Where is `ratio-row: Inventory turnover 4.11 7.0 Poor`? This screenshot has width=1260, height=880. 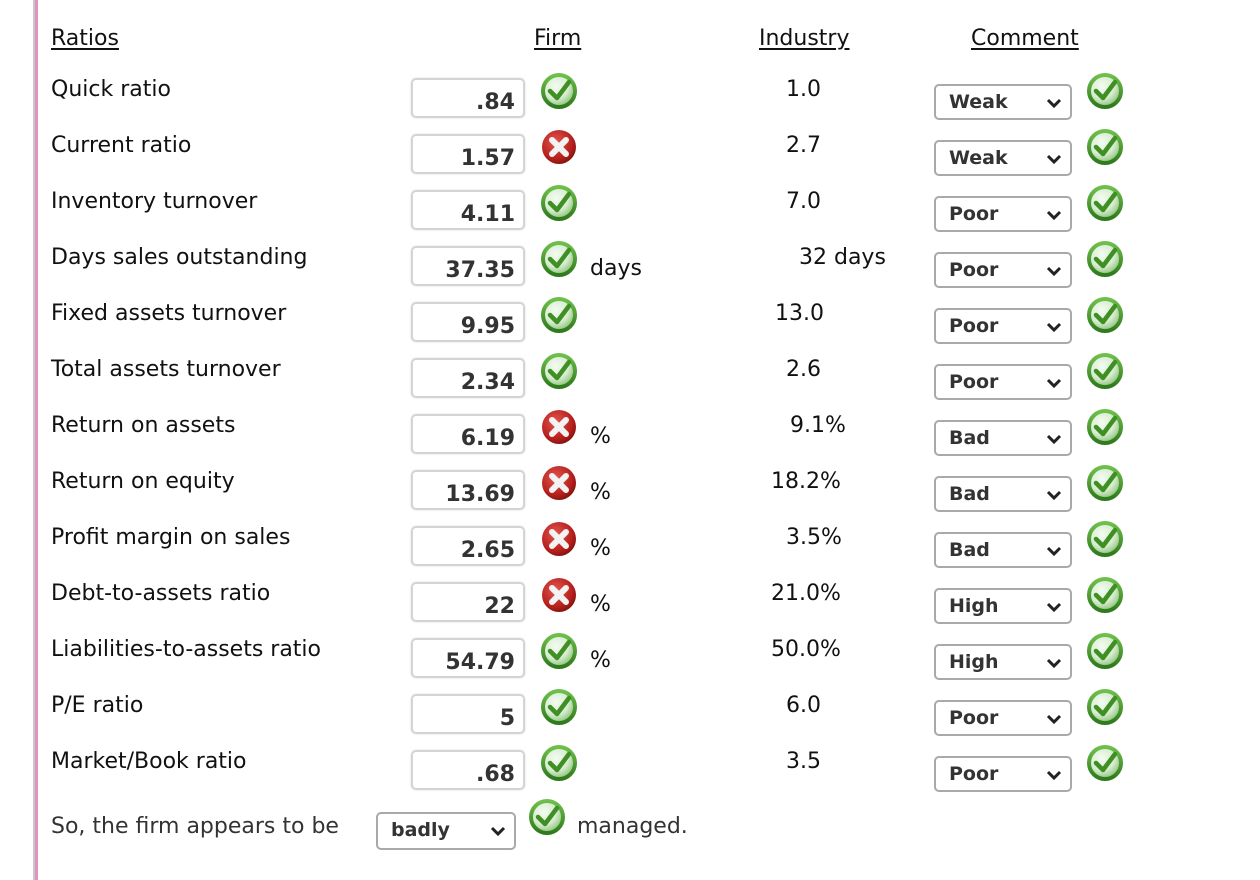
ratio-row: Inventory turnover 4.11 7.0 Poor is located at coordinates (630, 214).